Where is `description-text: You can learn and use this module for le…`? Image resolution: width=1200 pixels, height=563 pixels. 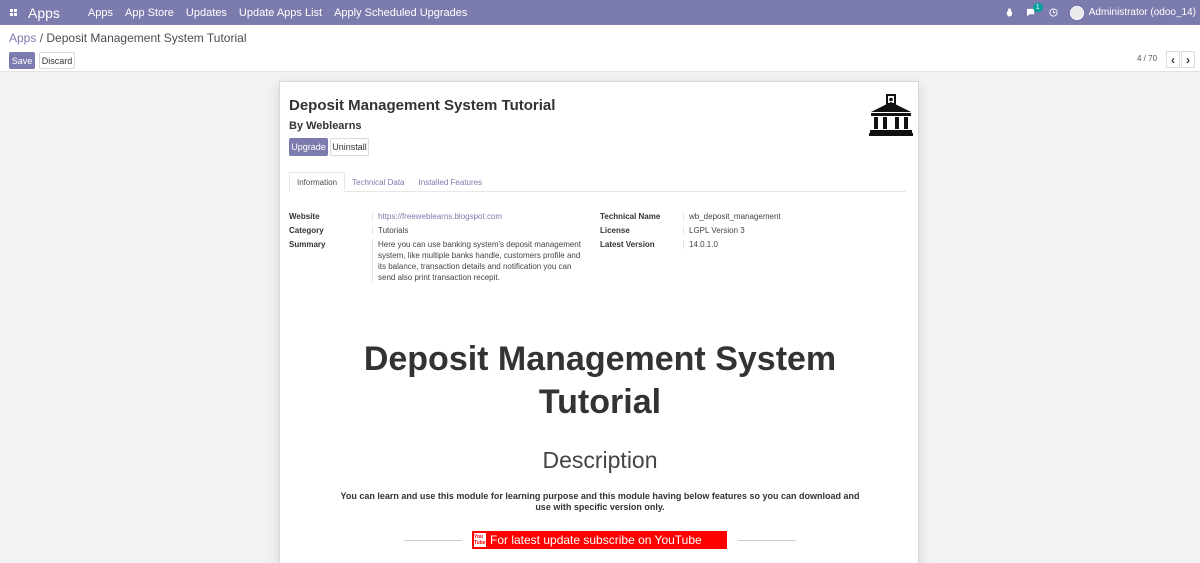
description-text: You can learn and use this module for le… is located at coordinates (600, 501).